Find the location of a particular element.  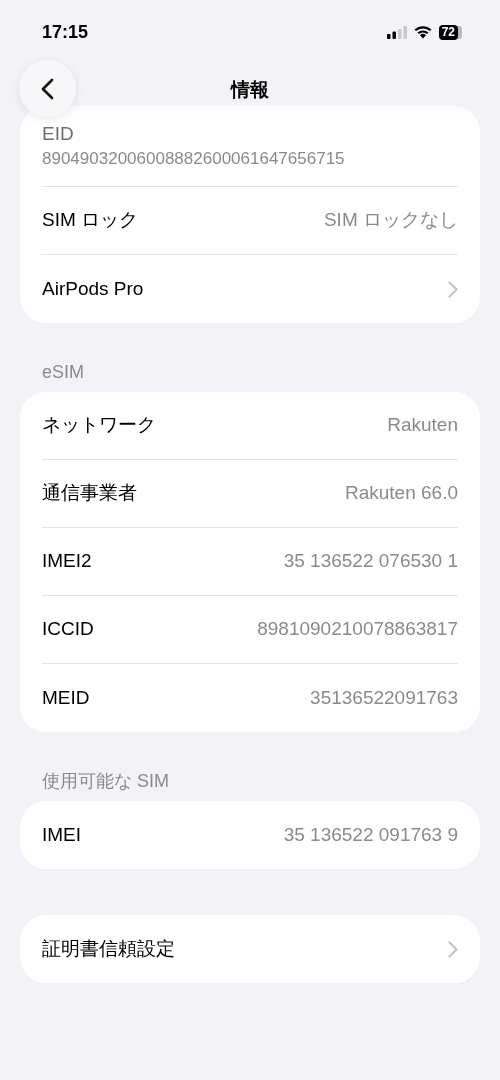

row-value: Rakuten is located at coordinates (422, 425).